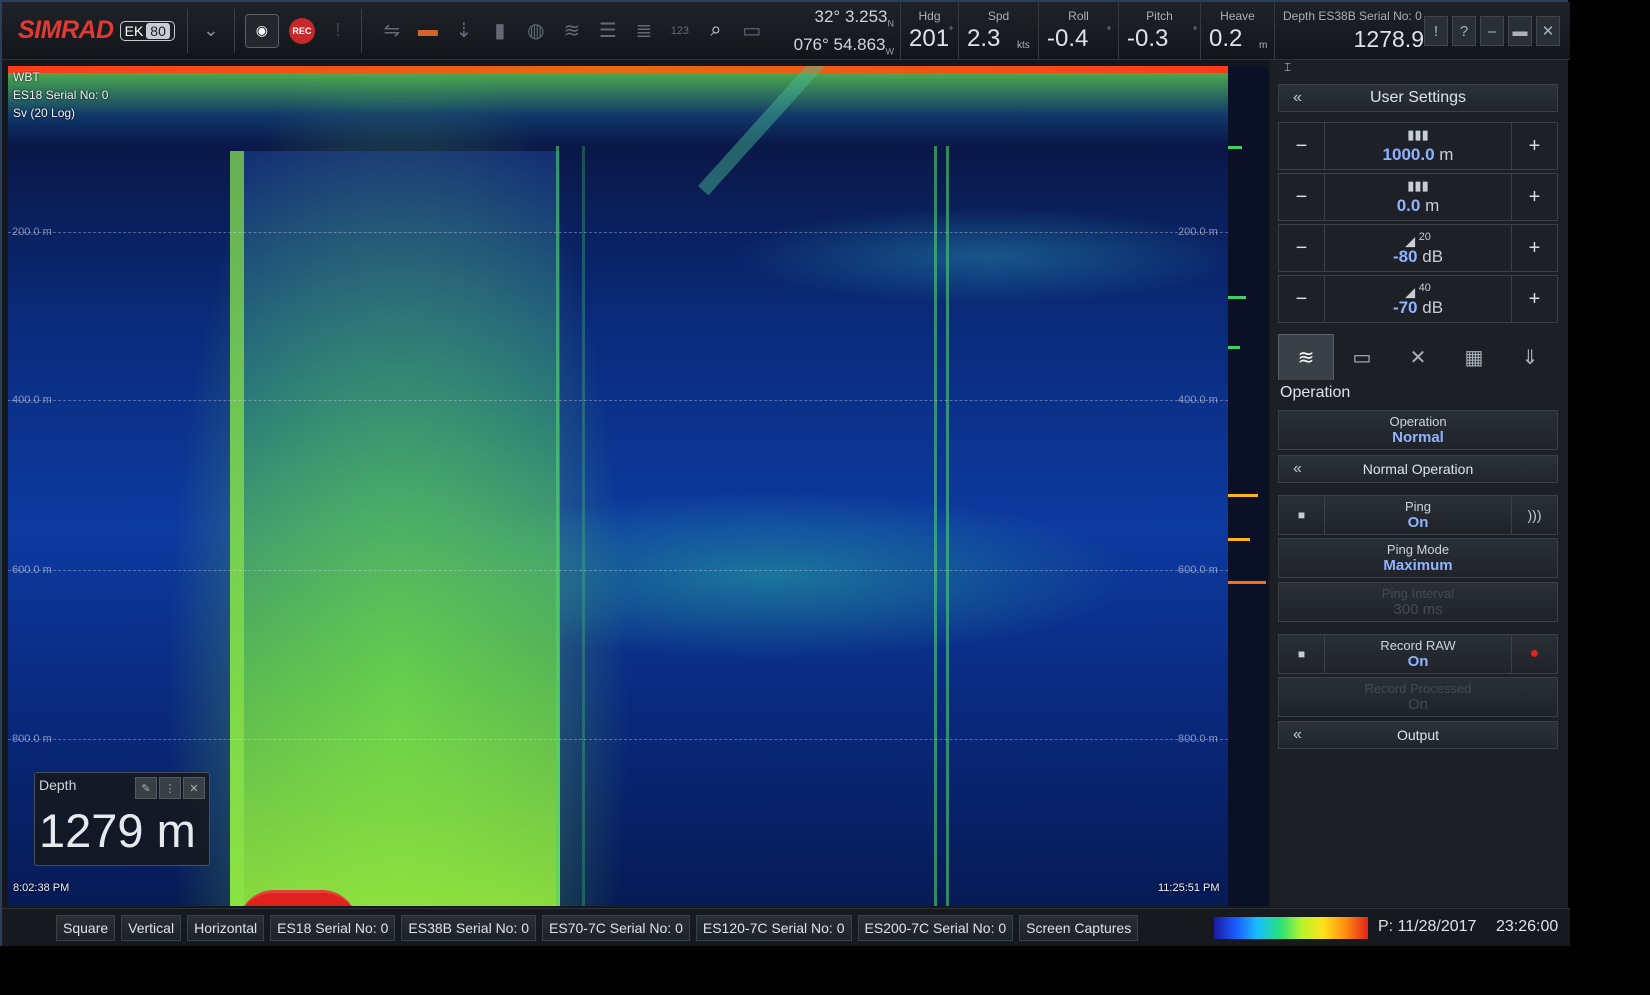 The height and width of the screenshot is (995, 1650). Describe the element at coordinates (608, 31) in the screenshot. I see `layers-icon: ☰` at that location.